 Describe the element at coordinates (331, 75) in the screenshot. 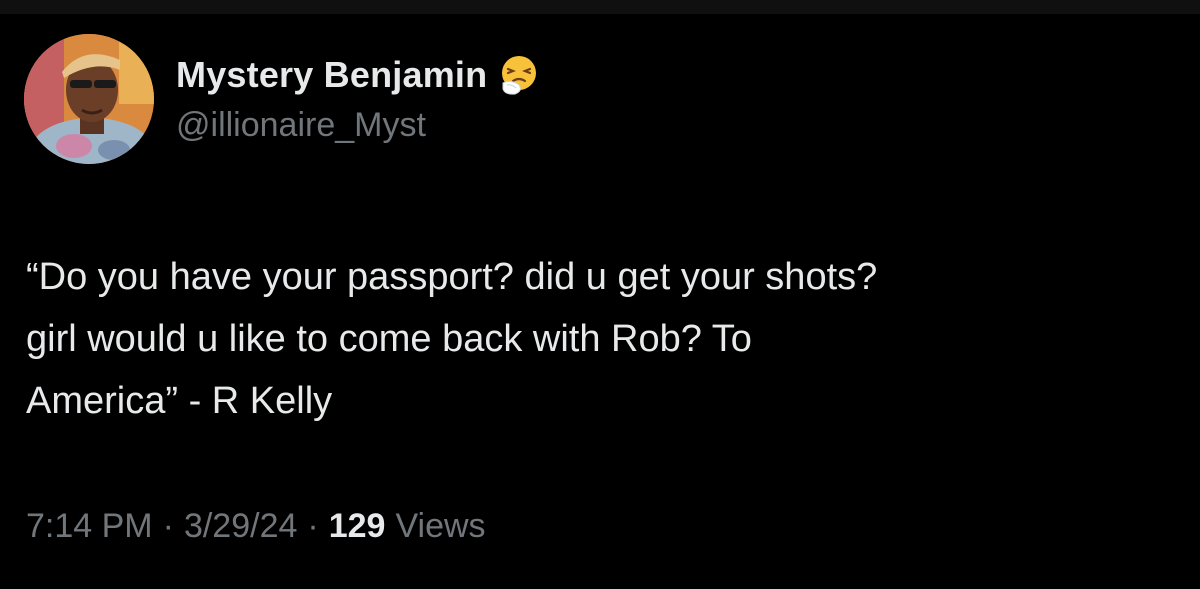

I see `author-display-name: Mystery Benjamin` at that location.